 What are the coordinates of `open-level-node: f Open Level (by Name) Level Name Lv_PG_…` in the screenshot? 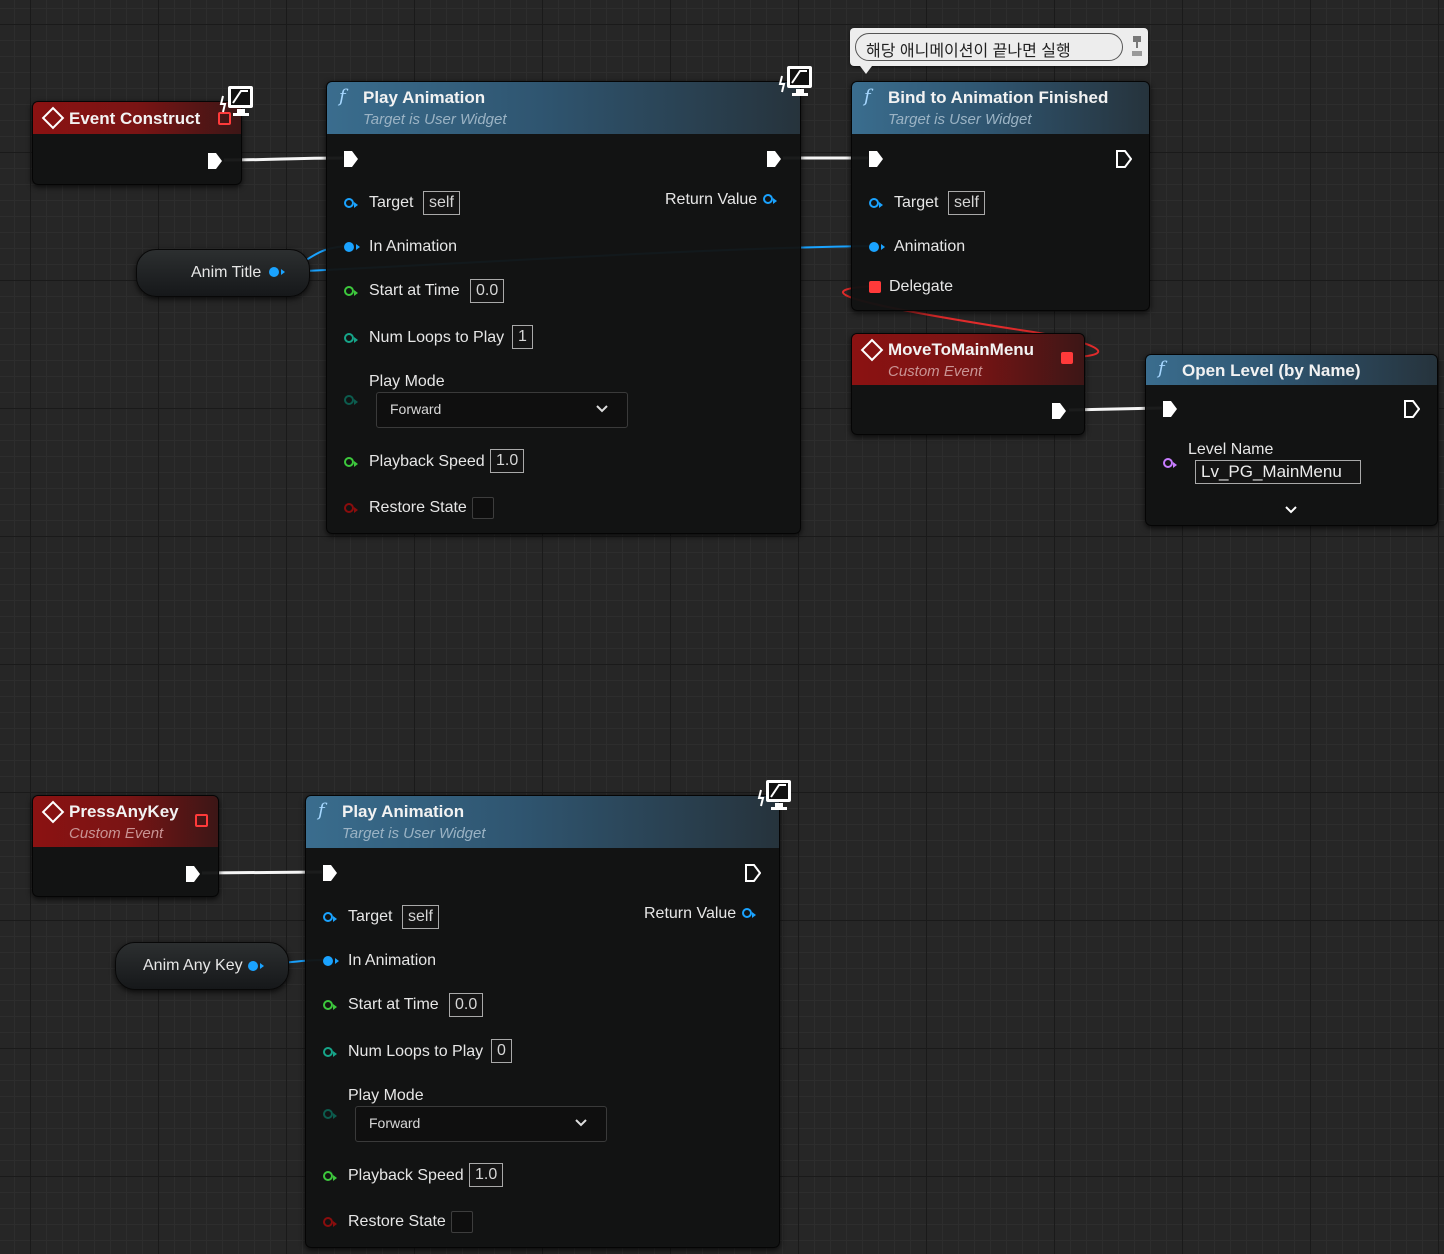 It's located at (1291, 440).